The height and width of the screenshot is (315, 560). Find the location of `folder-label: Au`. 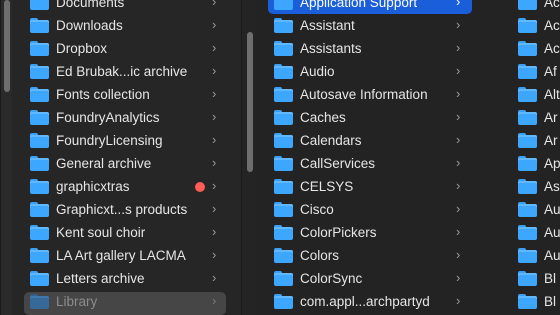

folder-label: Au is located at coordinates (552, 209).